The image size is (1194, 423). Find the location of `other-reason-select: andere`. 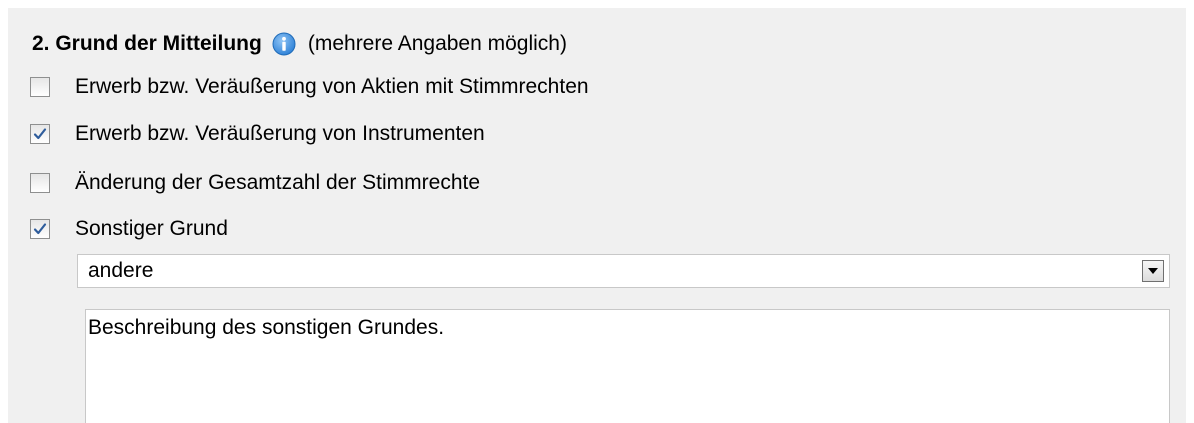

other-reason-select: andere is located at coordinates (623, 271).